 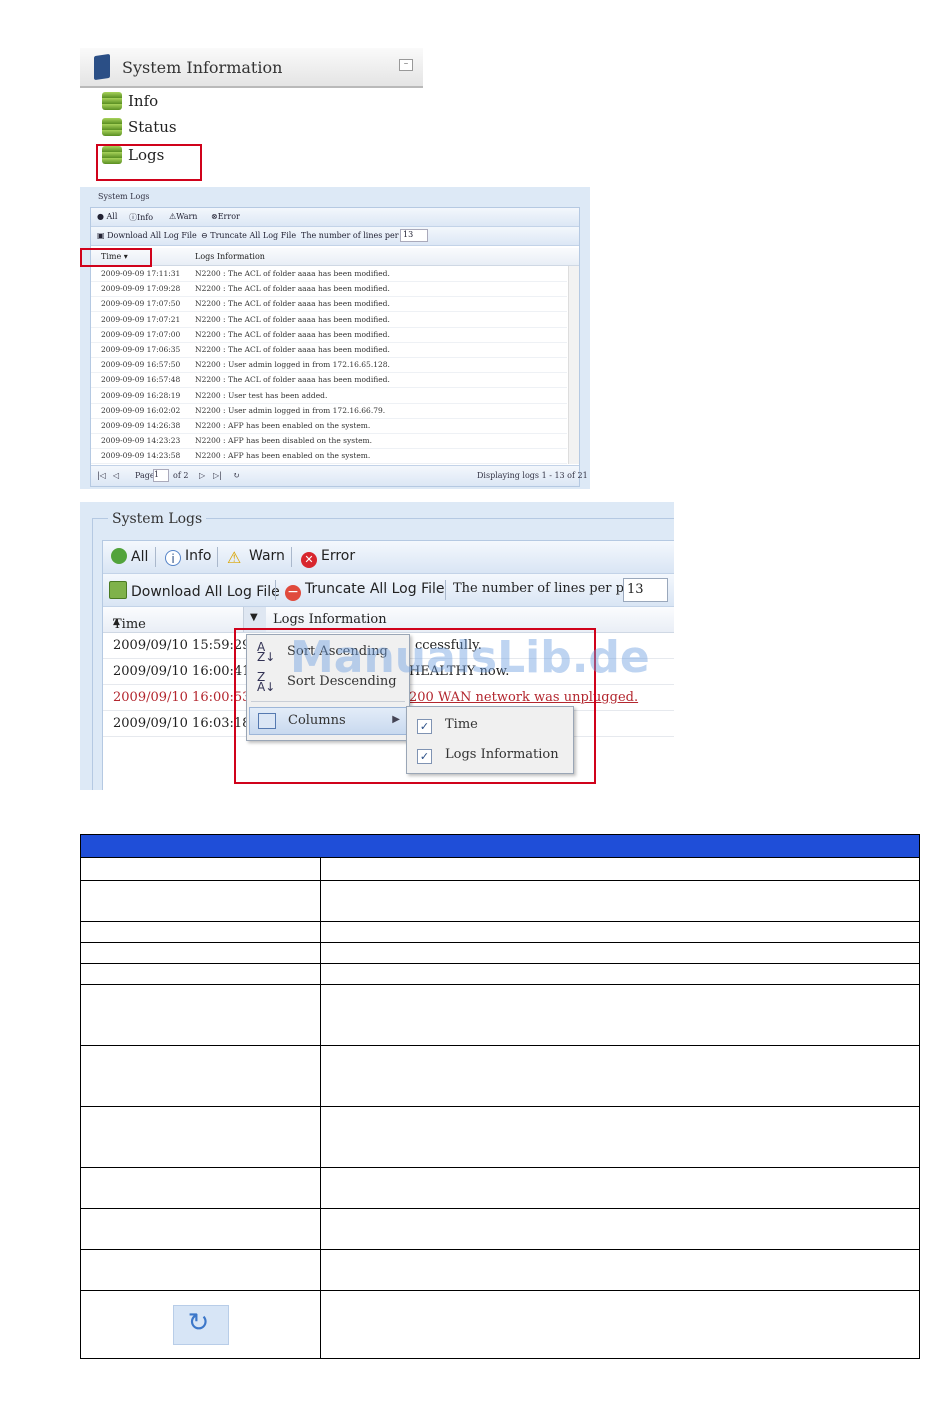 What do you see at coordinates (217, 475) in the screenshot?
I see `last-page-icon: ▷|` at bounding box center [217, 475].